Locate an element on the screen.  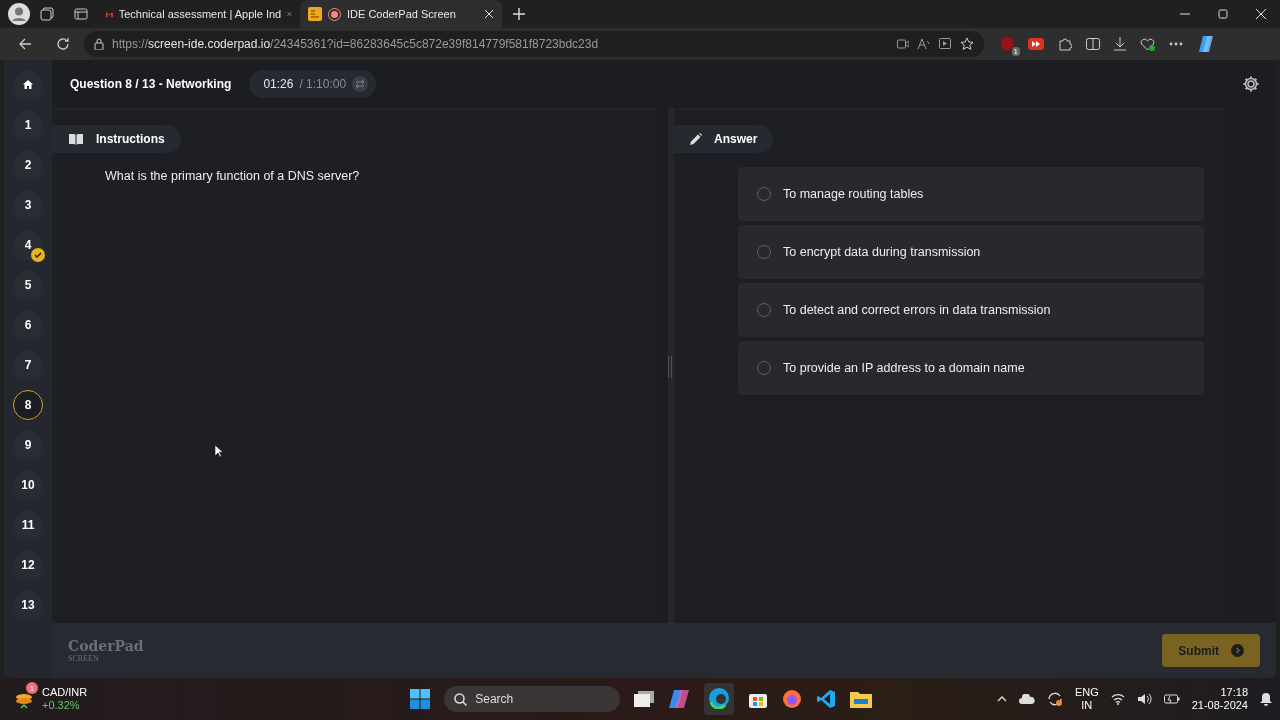
question-number: 11 is located at coordinates (28, 525).